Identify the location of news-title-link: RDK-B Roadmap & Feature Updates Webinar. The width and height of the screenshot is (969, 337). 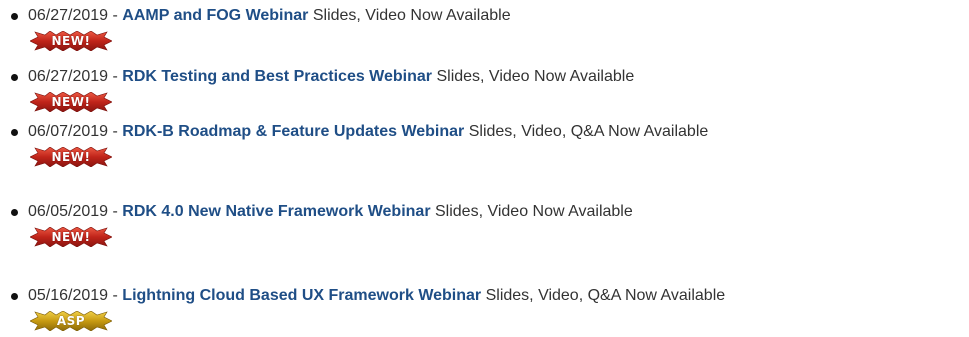
(293, 131).